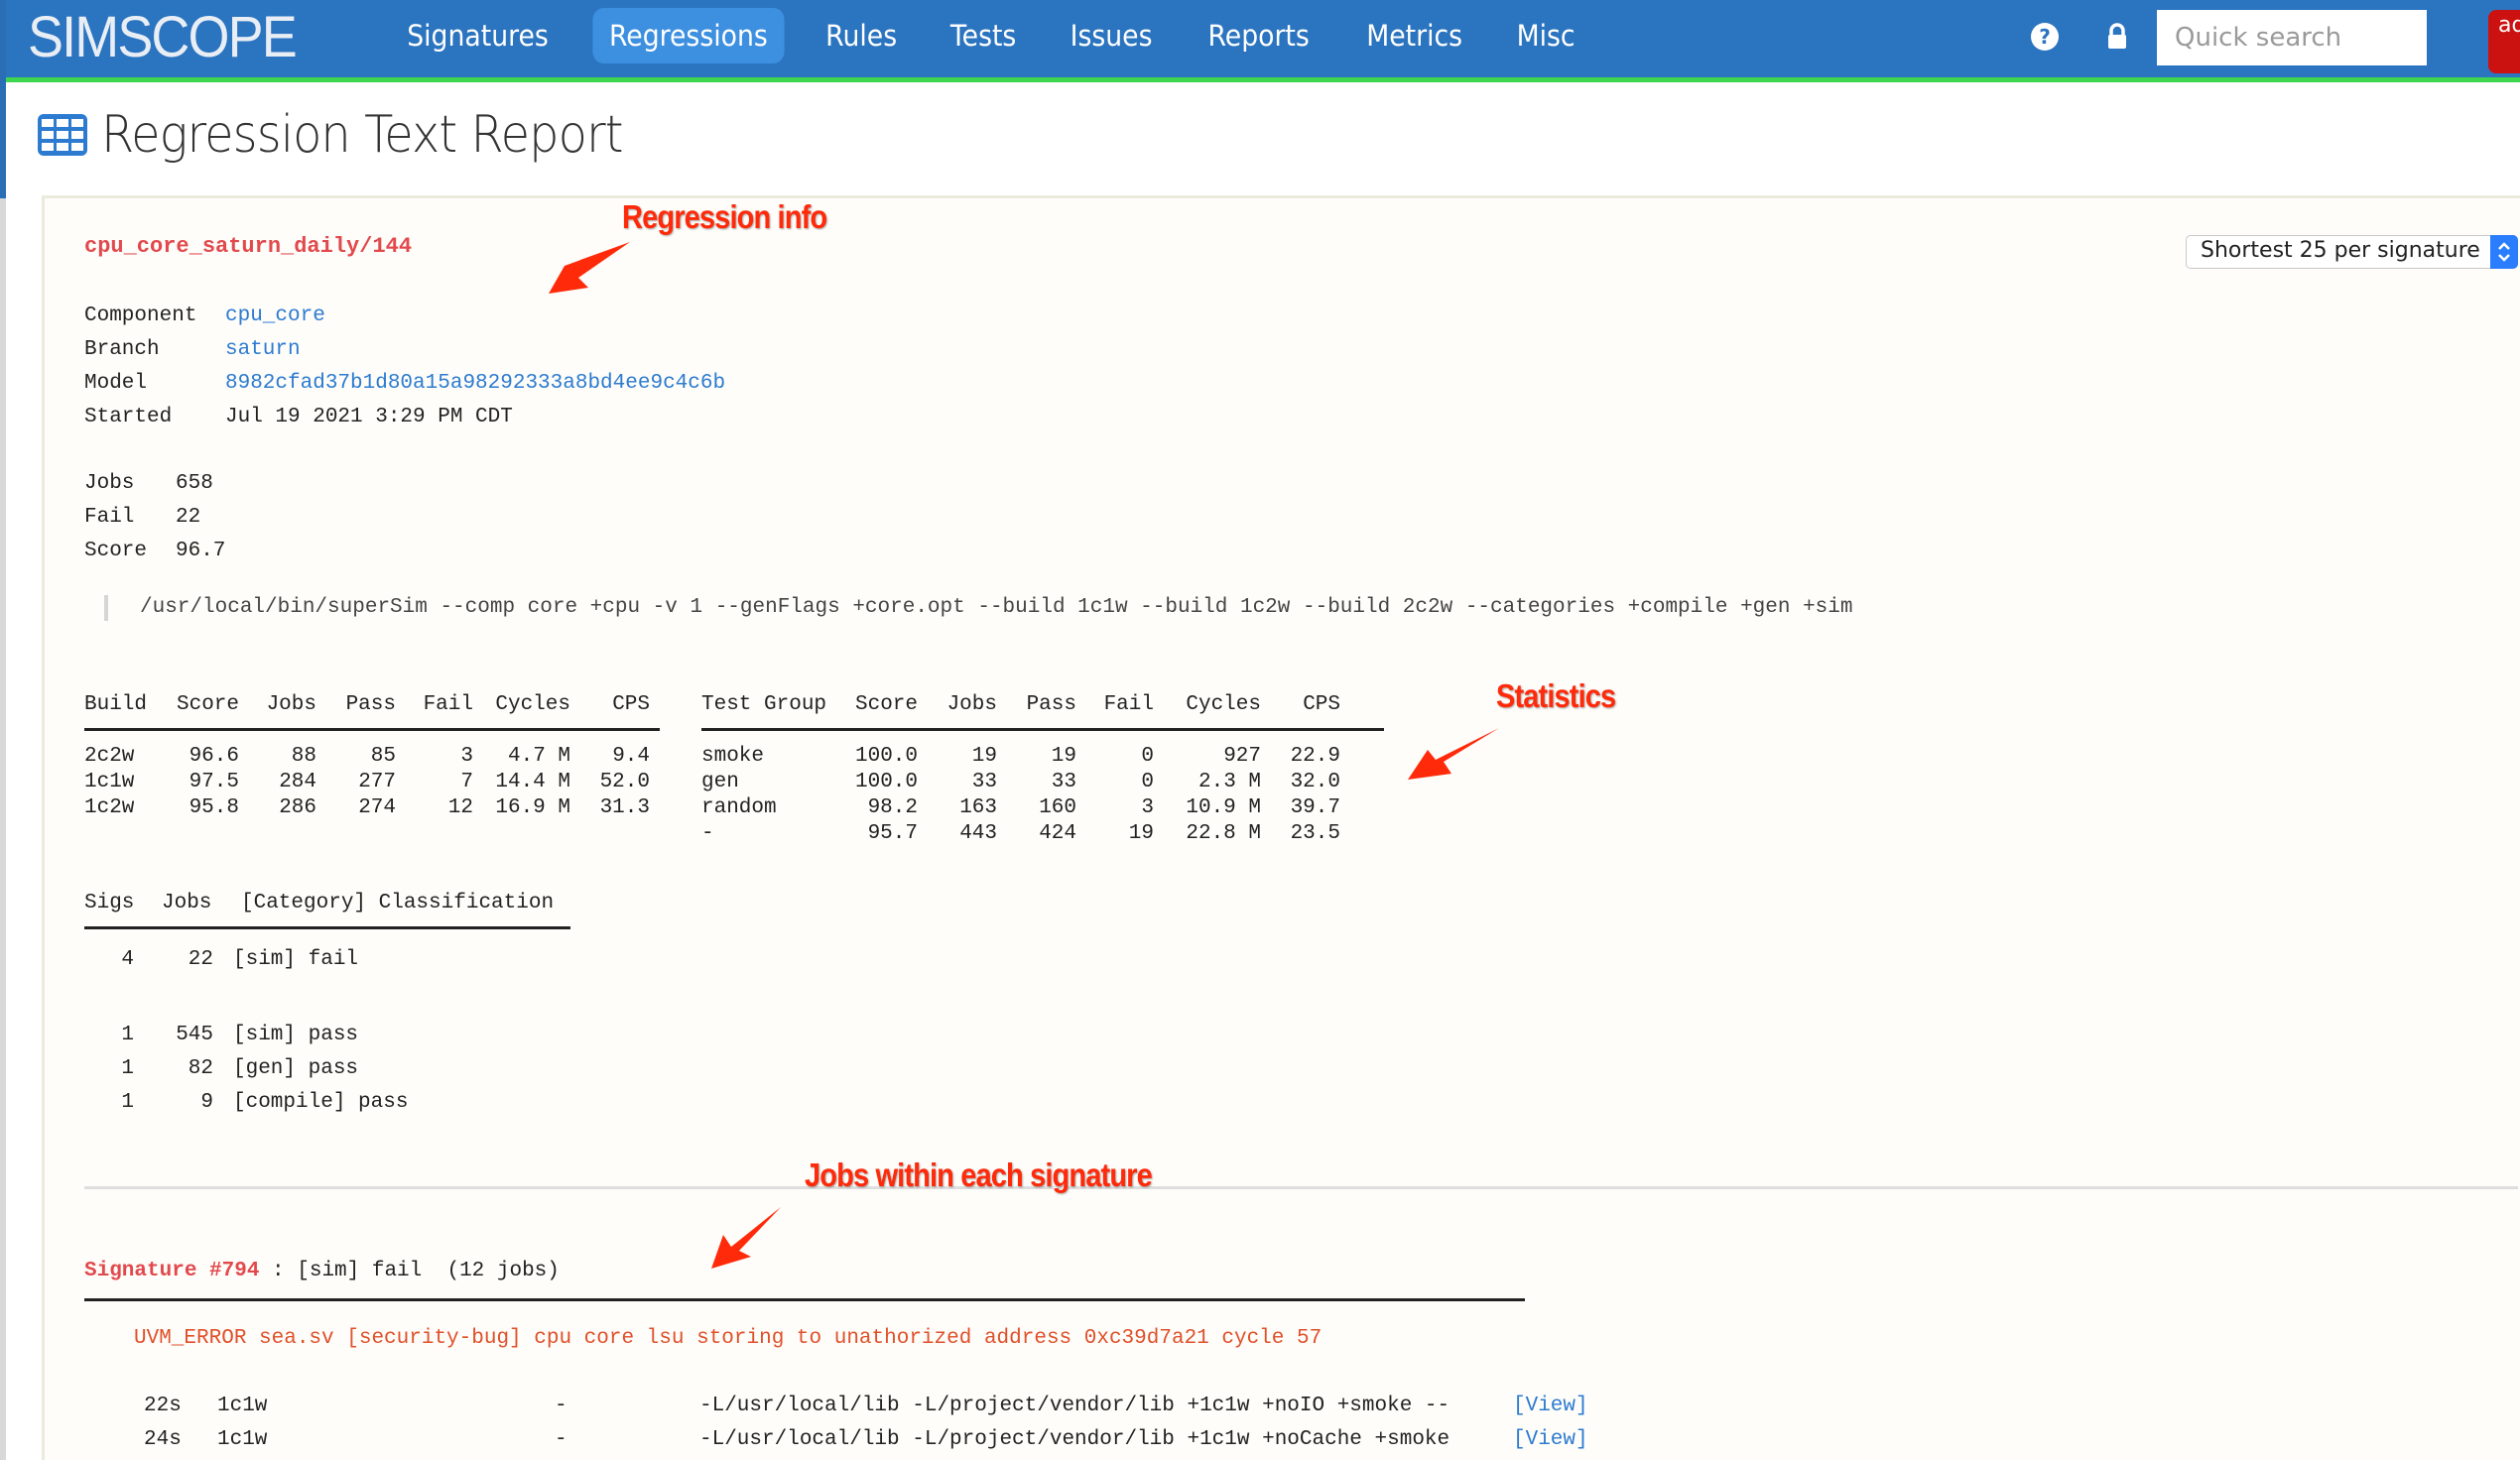  Describe the element at coordinates (163, 38) in the screenshot. I see `brand-logo: SIMSCOPE` at that location.